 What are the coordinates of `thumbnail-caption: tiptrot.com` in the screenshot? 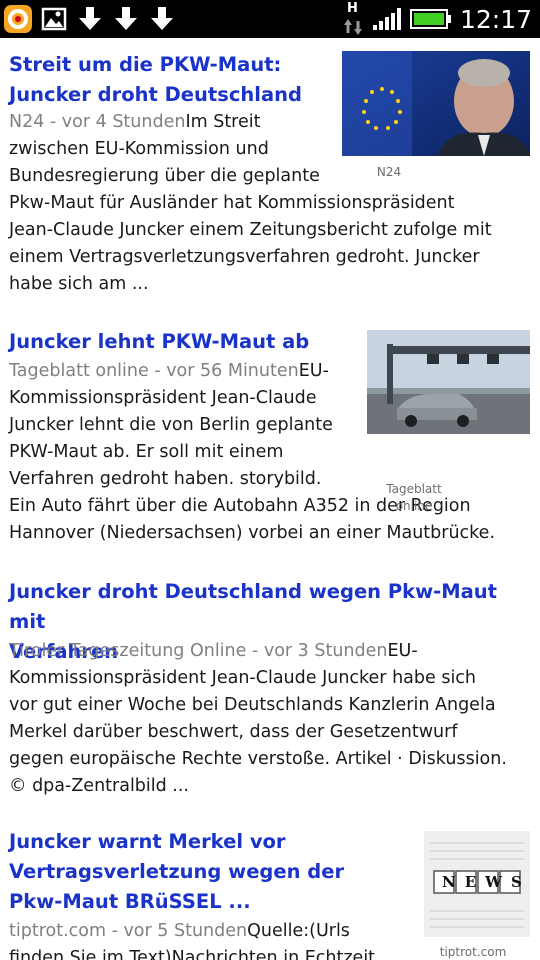 It's located at (473, 952).